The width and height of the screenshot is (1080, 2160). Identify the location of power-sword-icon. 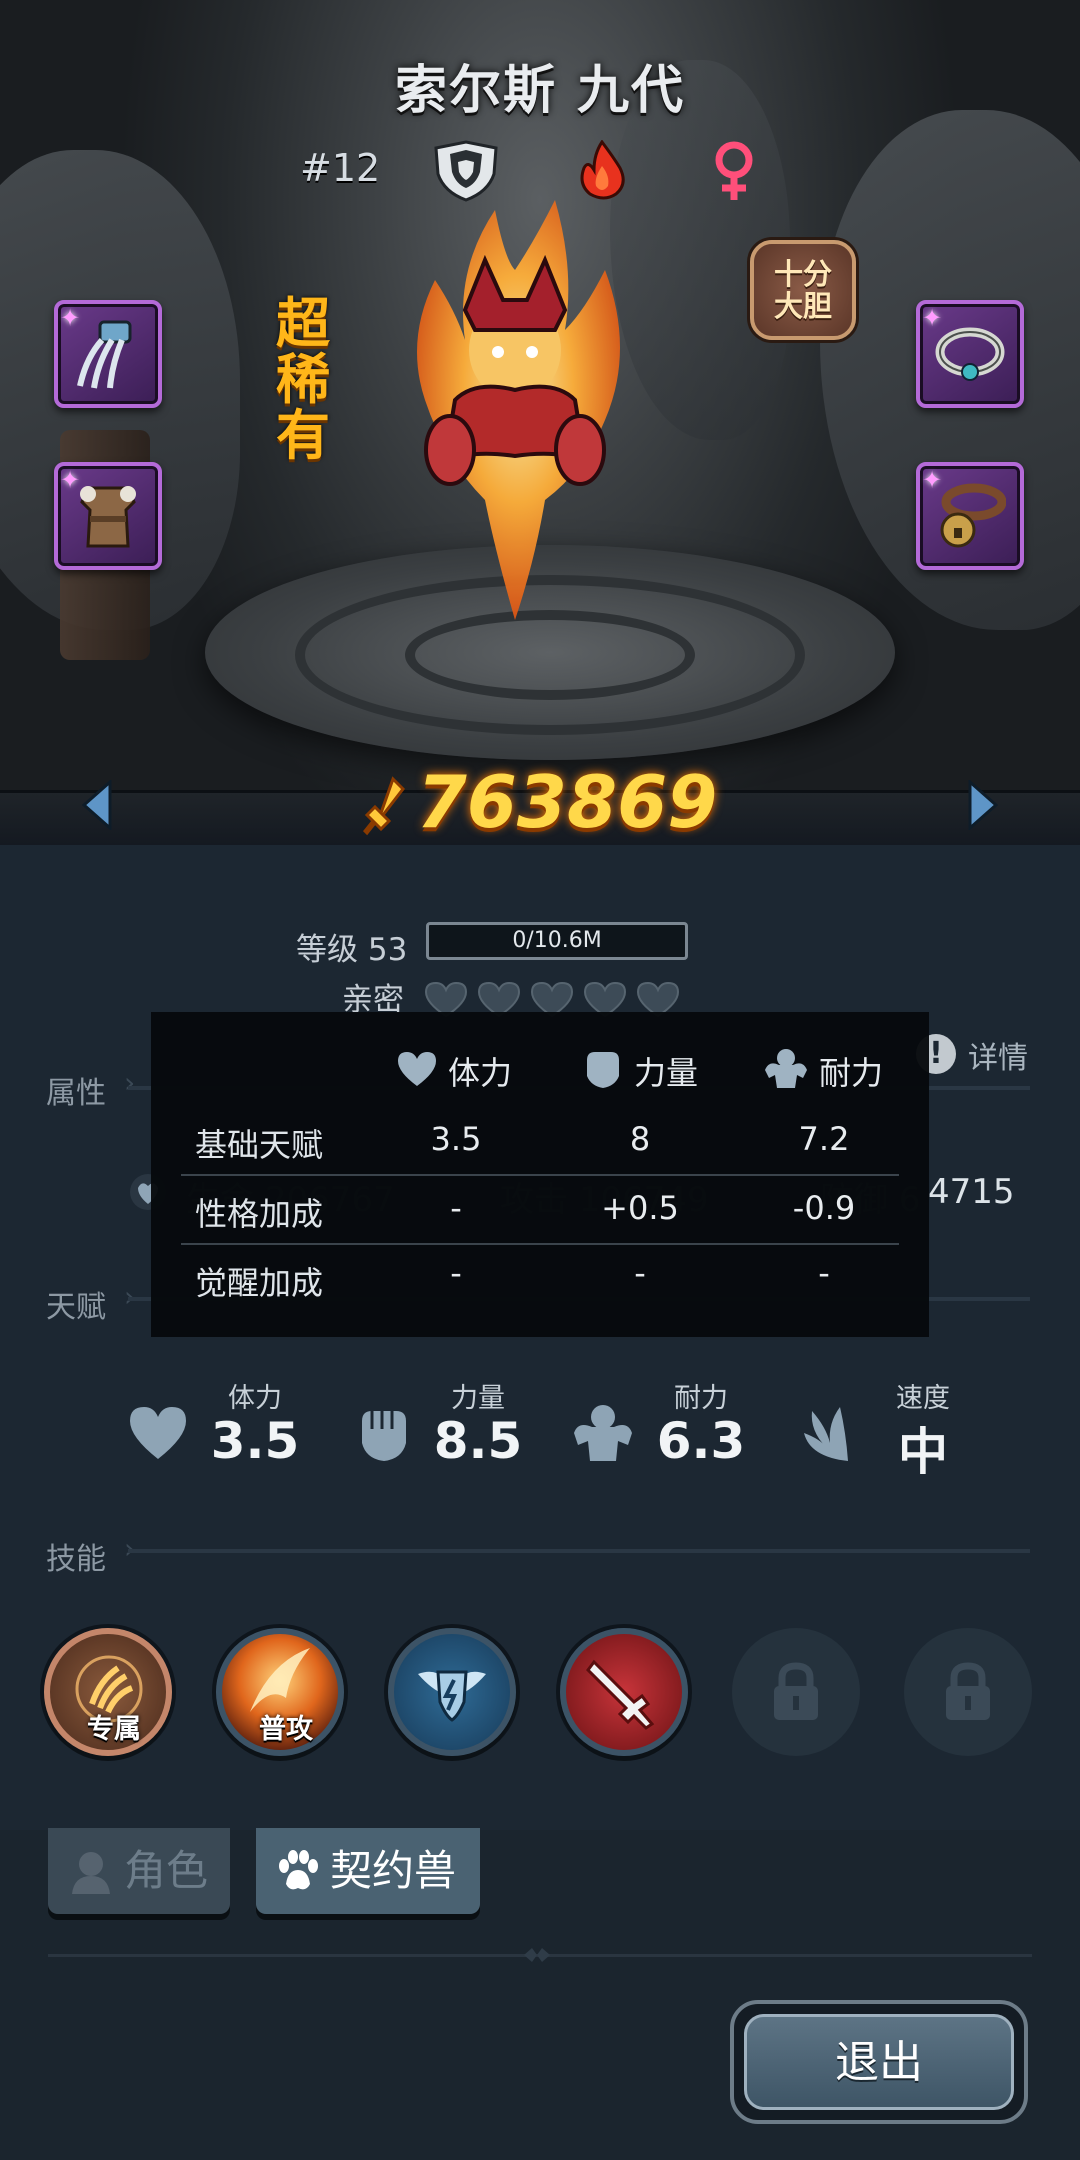
(383, 806).